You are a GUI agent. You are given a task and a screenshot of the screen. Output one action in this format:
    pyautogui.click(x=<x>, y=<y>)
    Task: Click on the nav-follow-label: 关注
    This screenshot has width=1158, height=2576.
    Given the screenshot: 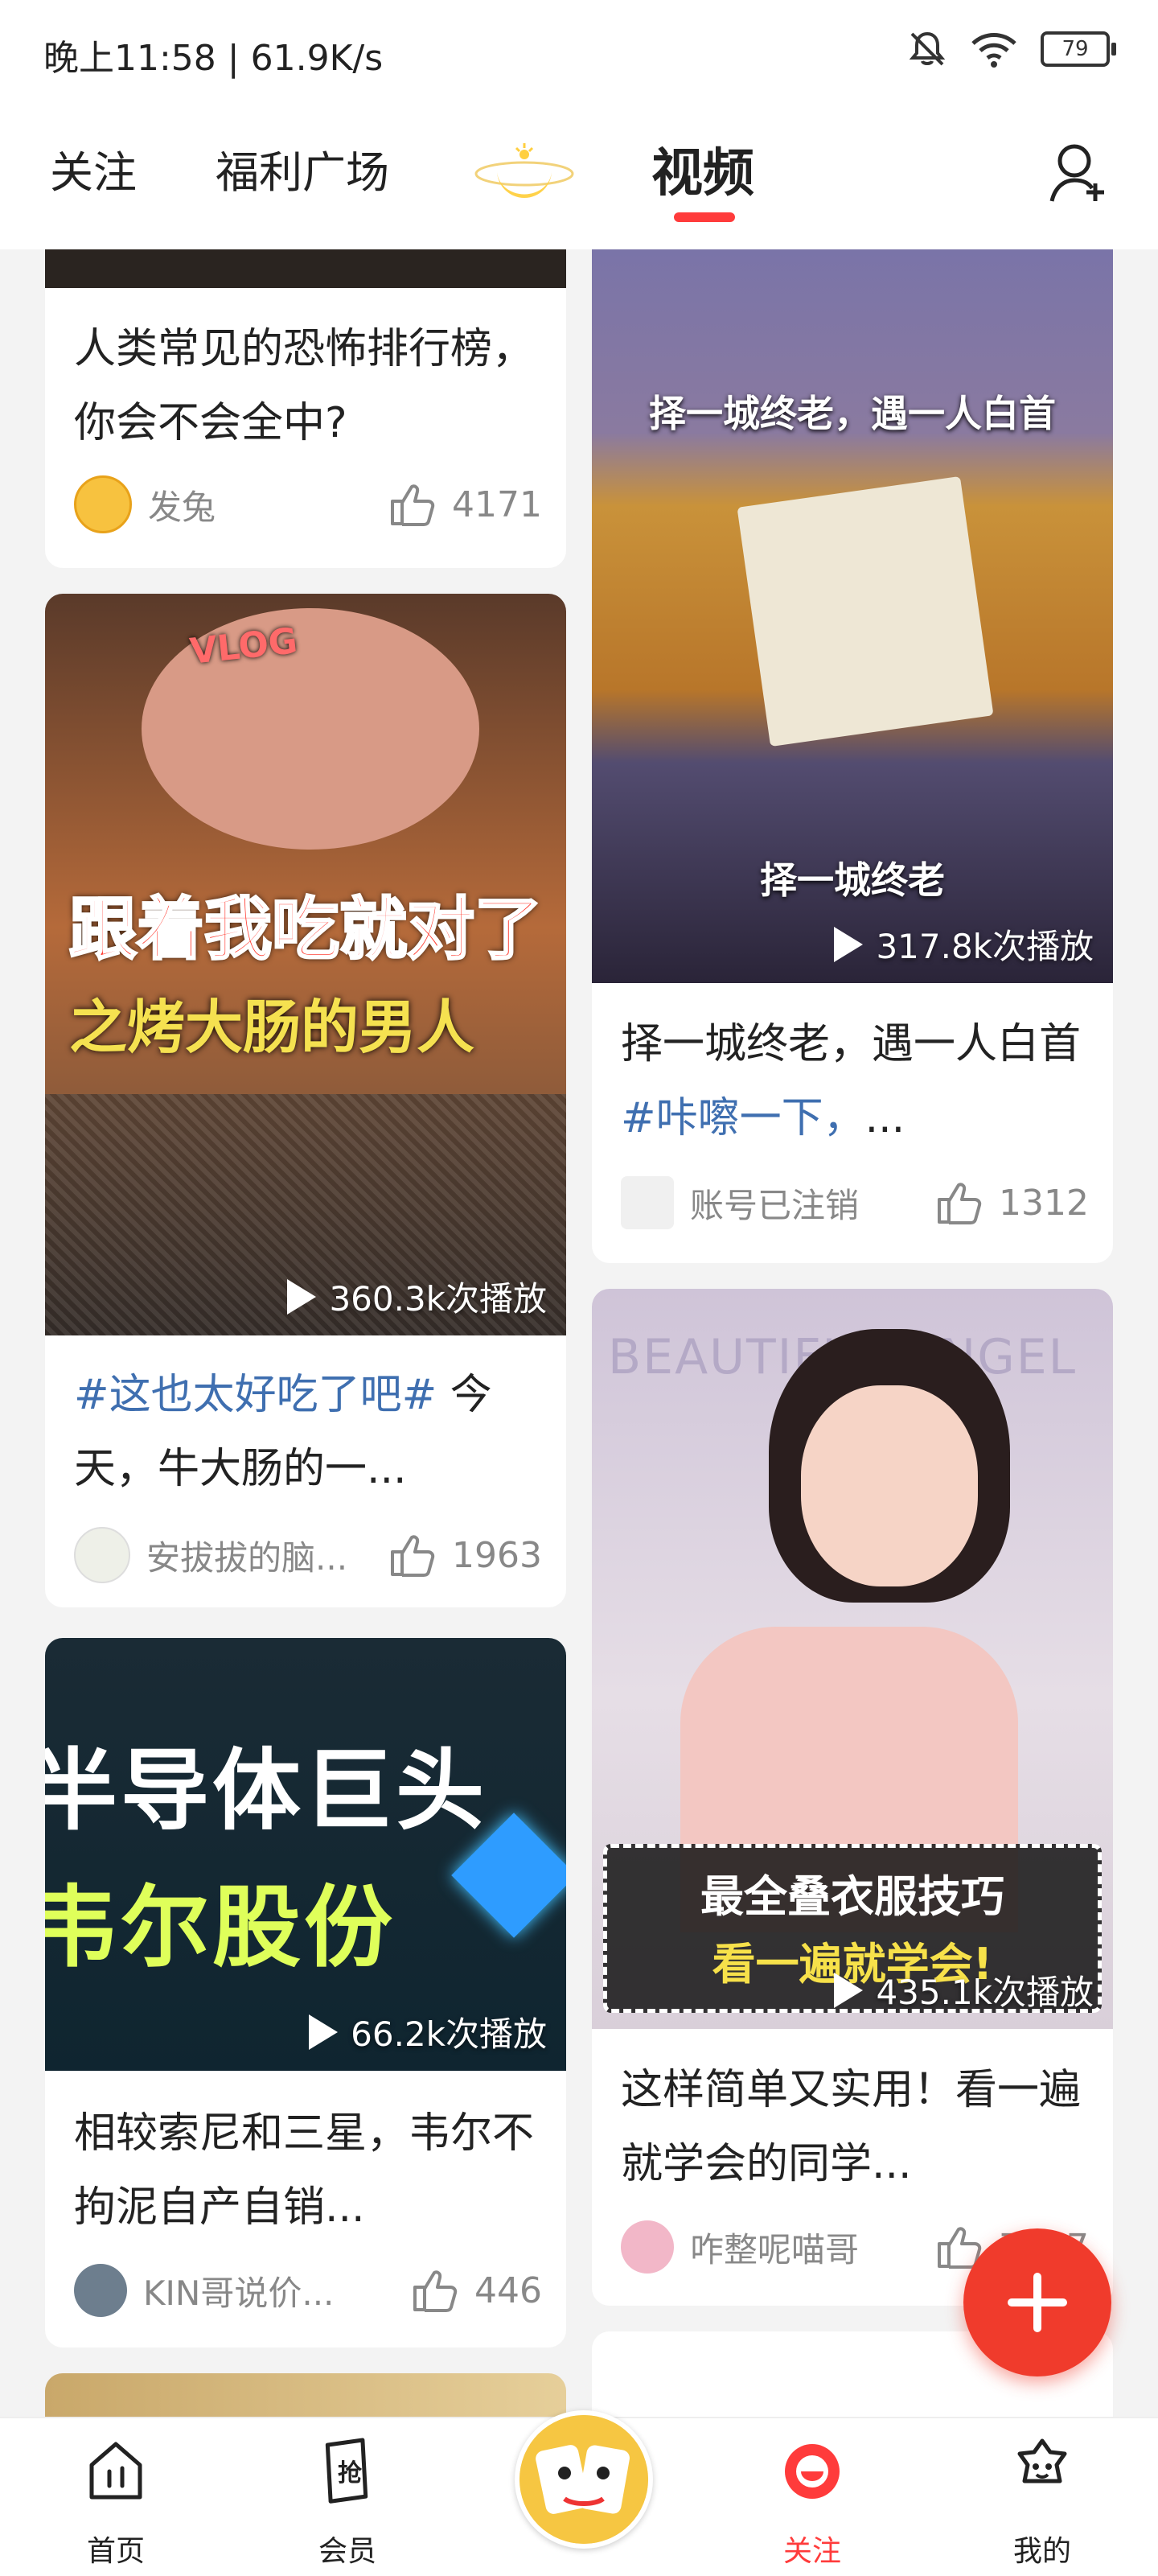 What is the action you would take?
    pyautogui.click(x=811, y=2551)
    